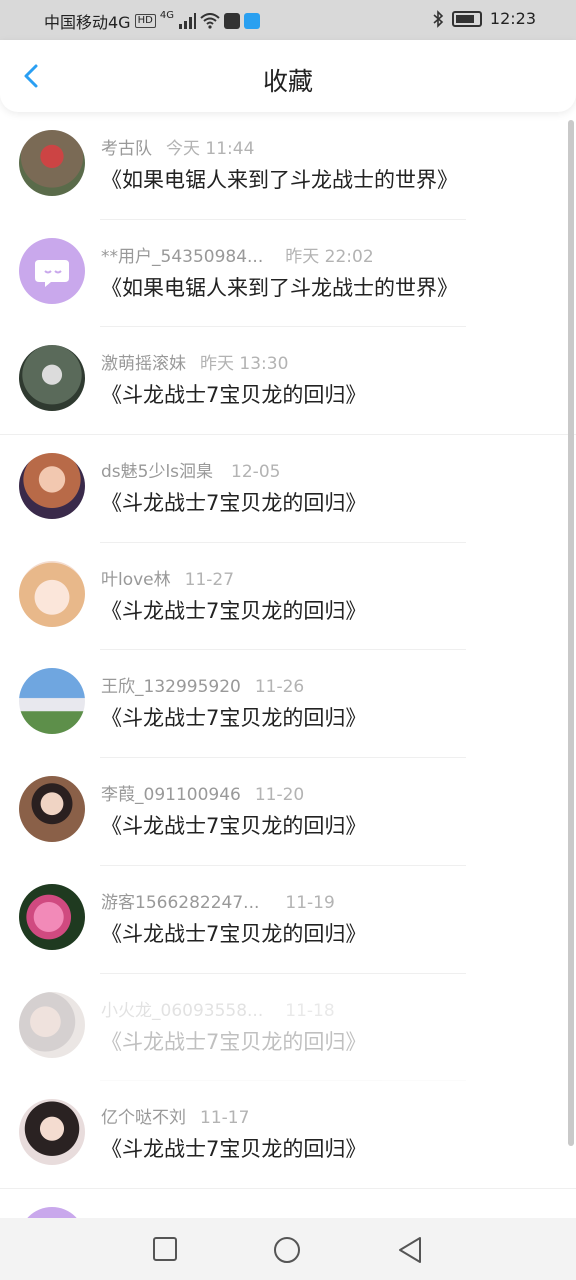 The height and width of the screenshot is (1280, 576). I want to click on hd-badge: HD, so click(145, 21).